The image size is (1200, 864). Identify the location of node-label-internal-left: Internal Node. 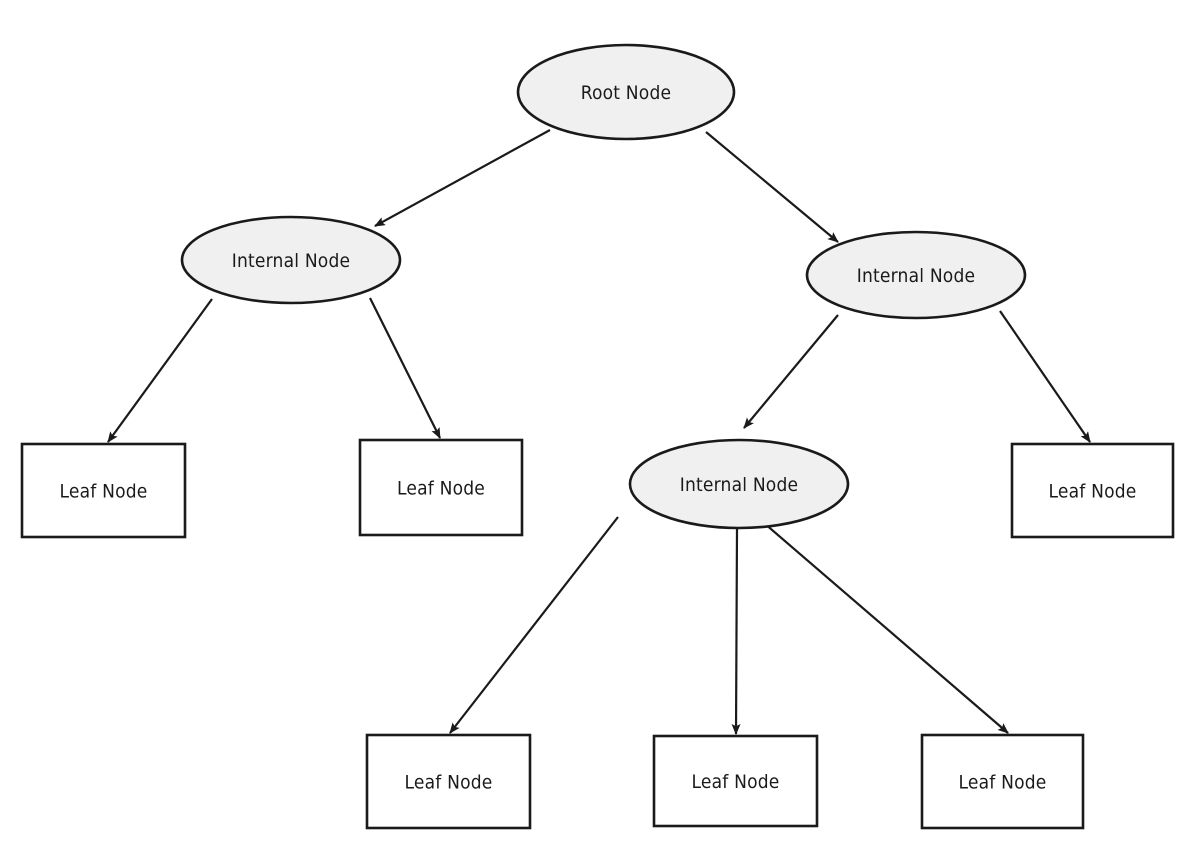
(291, 261).